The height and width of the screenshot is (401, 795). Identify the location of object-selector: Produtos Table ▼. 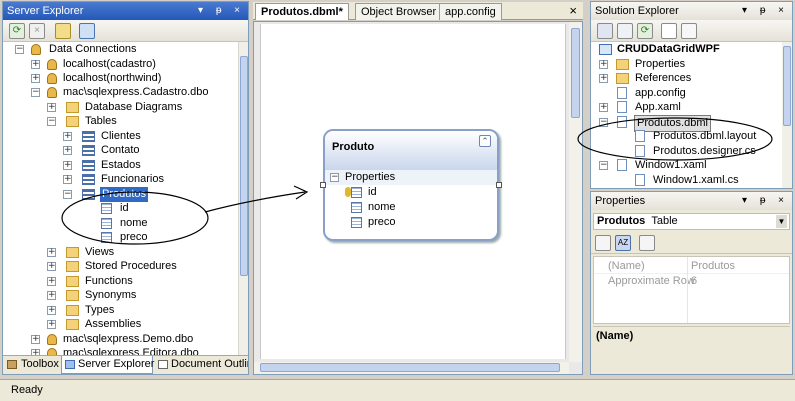
(691, 221).